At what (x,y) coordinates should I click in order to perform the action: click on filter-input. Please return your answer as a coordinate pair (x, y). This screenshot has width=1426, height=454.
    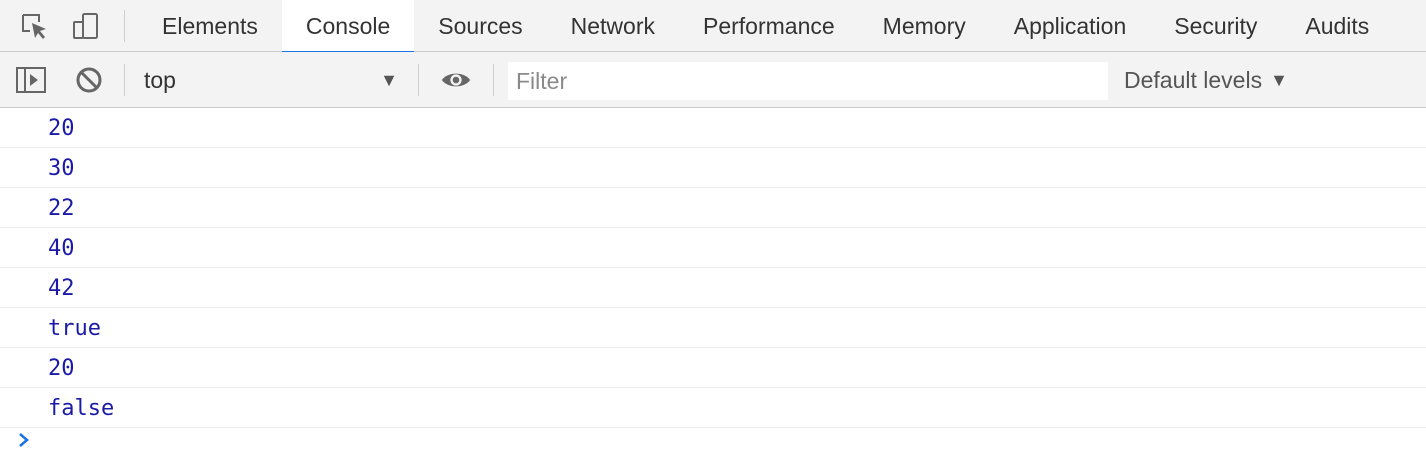
    Looking at the image, I should click on (808, 81).